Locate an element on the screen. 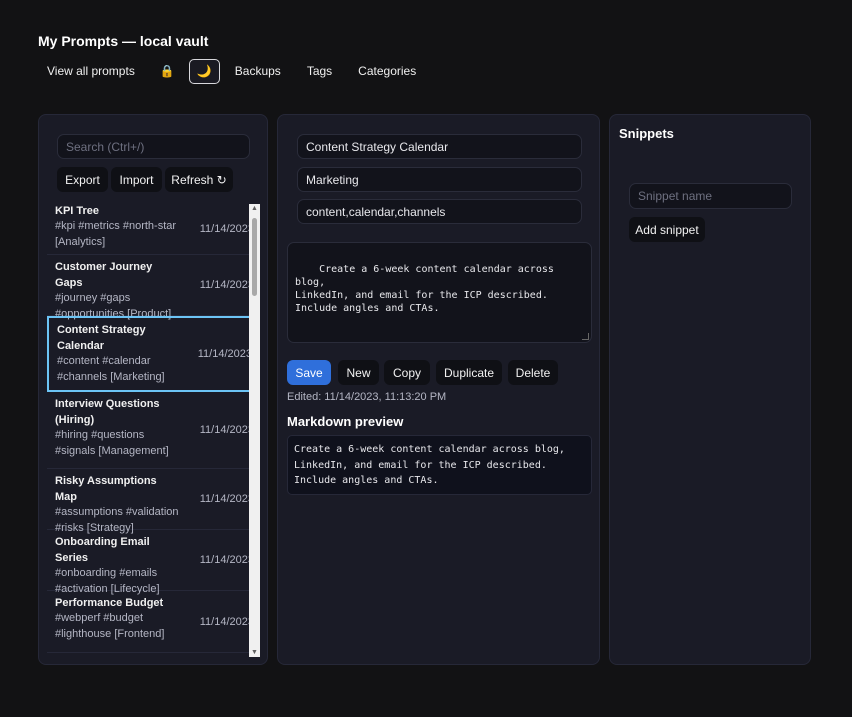 Image resolution: width=852 pixels, height=717 pixels. prompt-name: Interview Questions (Hiring) is located at coordinates (107, 412).